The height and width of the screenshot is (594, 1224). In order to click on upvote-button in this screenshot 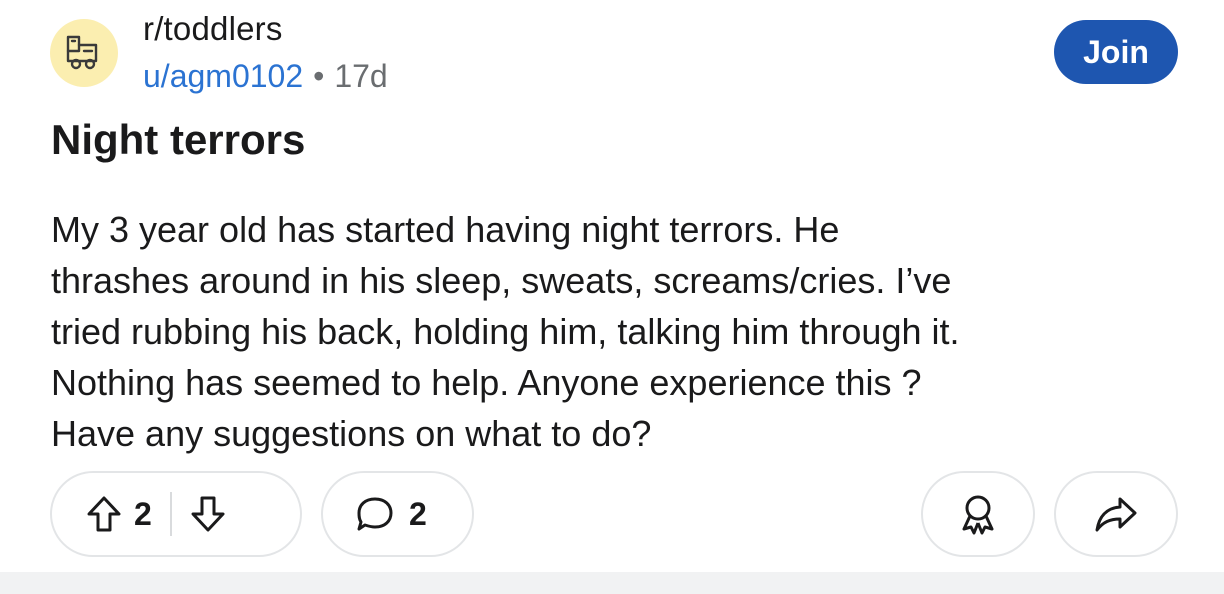, I will do `click(104, 514)`.